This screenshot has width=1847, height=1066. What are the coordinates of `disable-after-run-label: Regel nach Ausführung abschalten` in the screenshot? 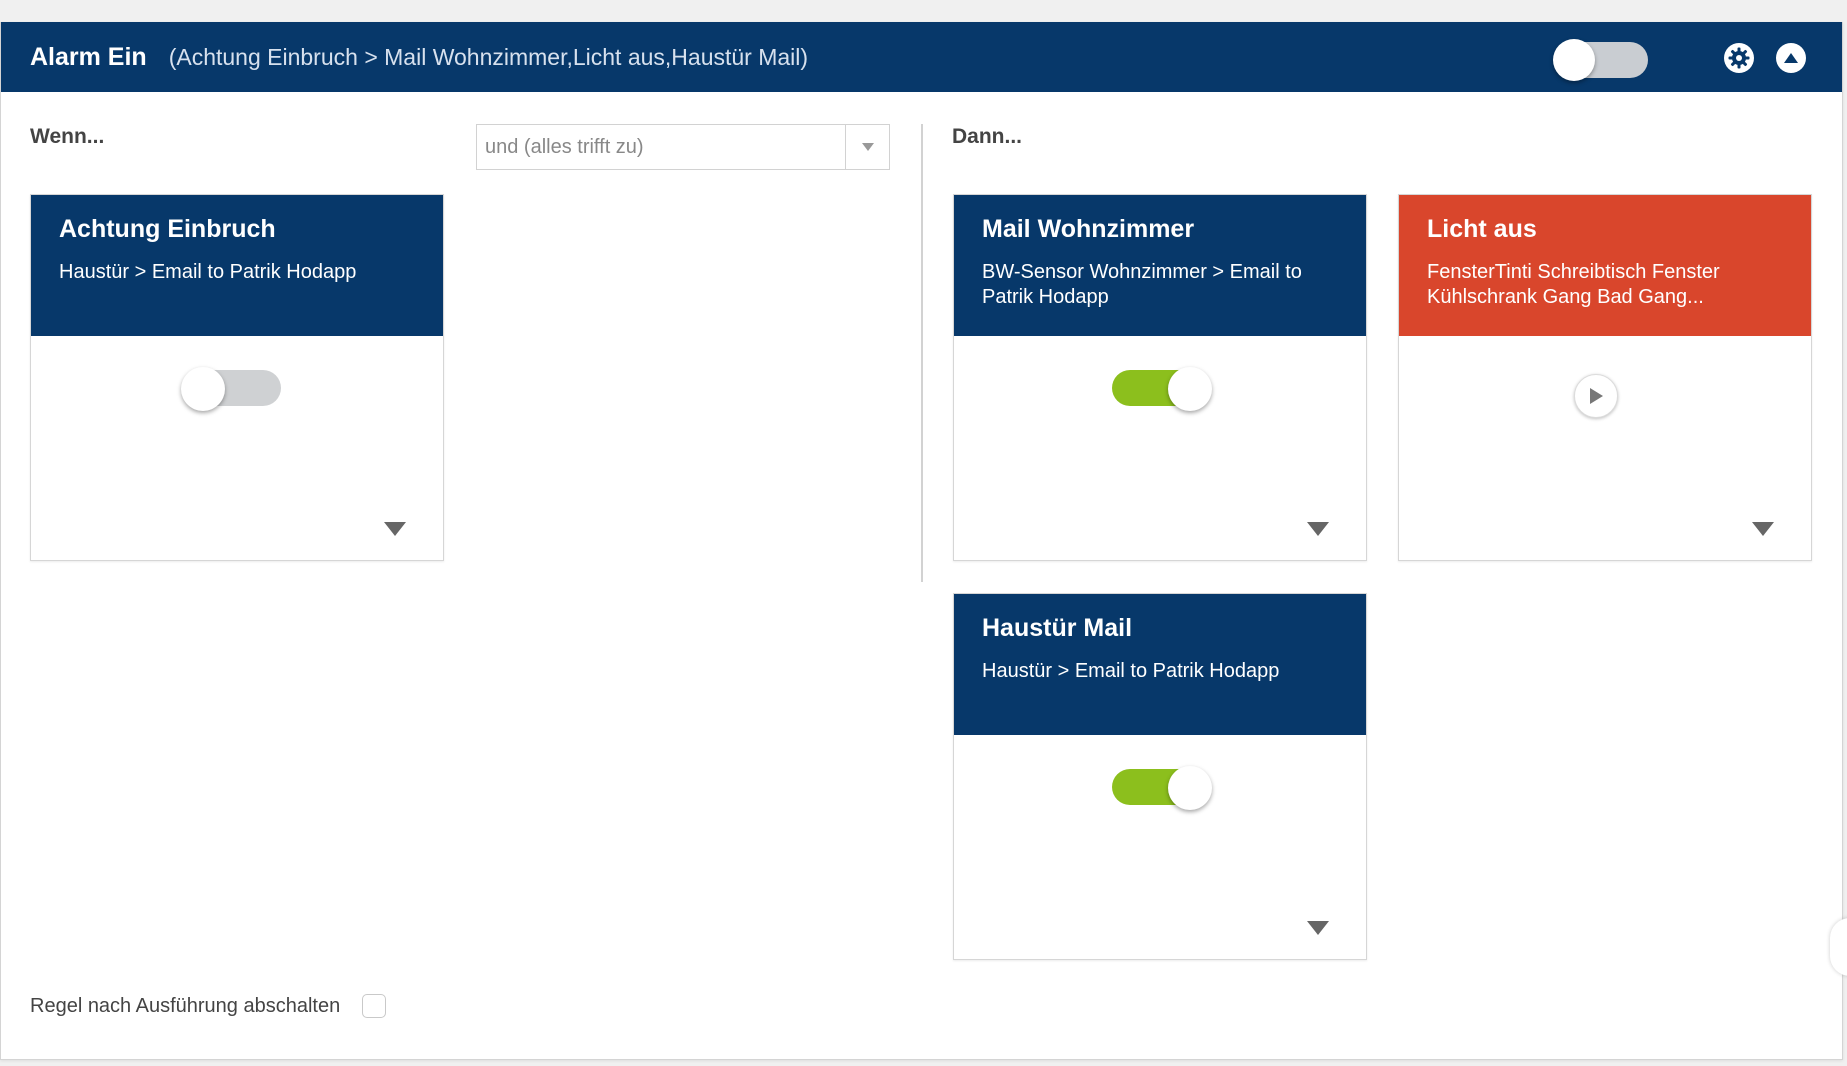 It's located at (185, 1005).